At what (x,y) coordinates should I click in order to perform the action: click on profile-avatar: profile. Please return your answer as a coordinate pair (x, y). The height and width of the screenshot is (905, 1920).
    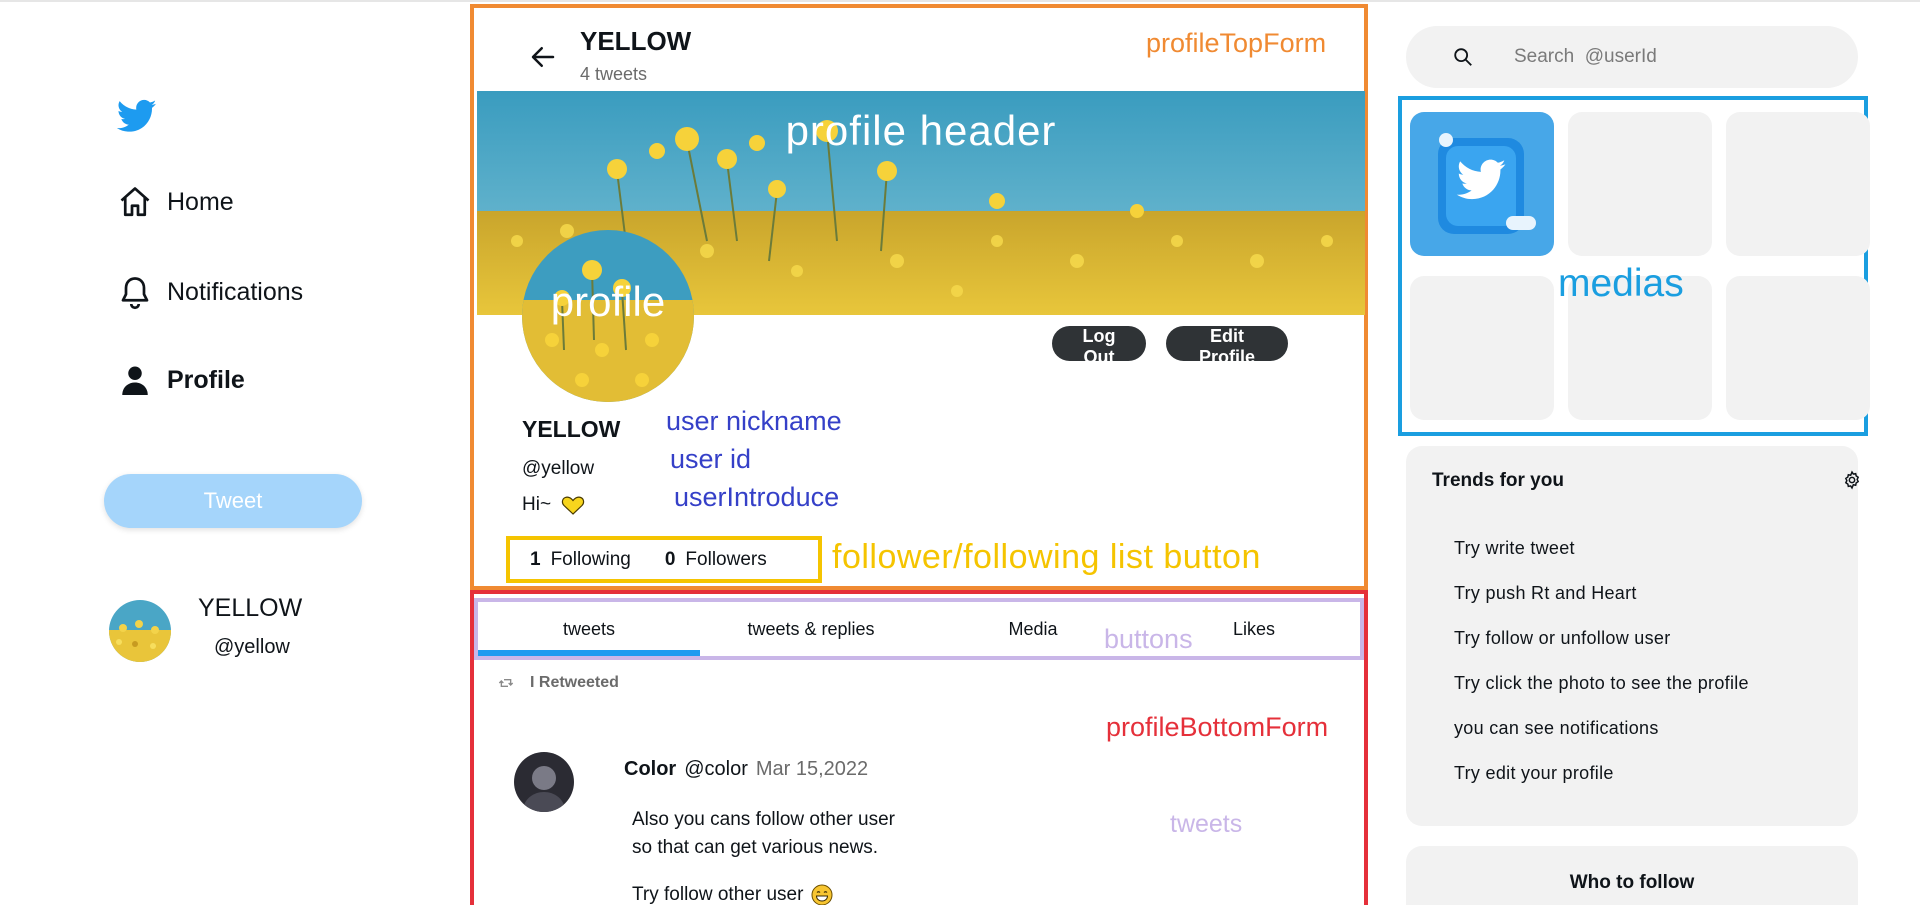
    Looking at the image, I should click on (608, 316).